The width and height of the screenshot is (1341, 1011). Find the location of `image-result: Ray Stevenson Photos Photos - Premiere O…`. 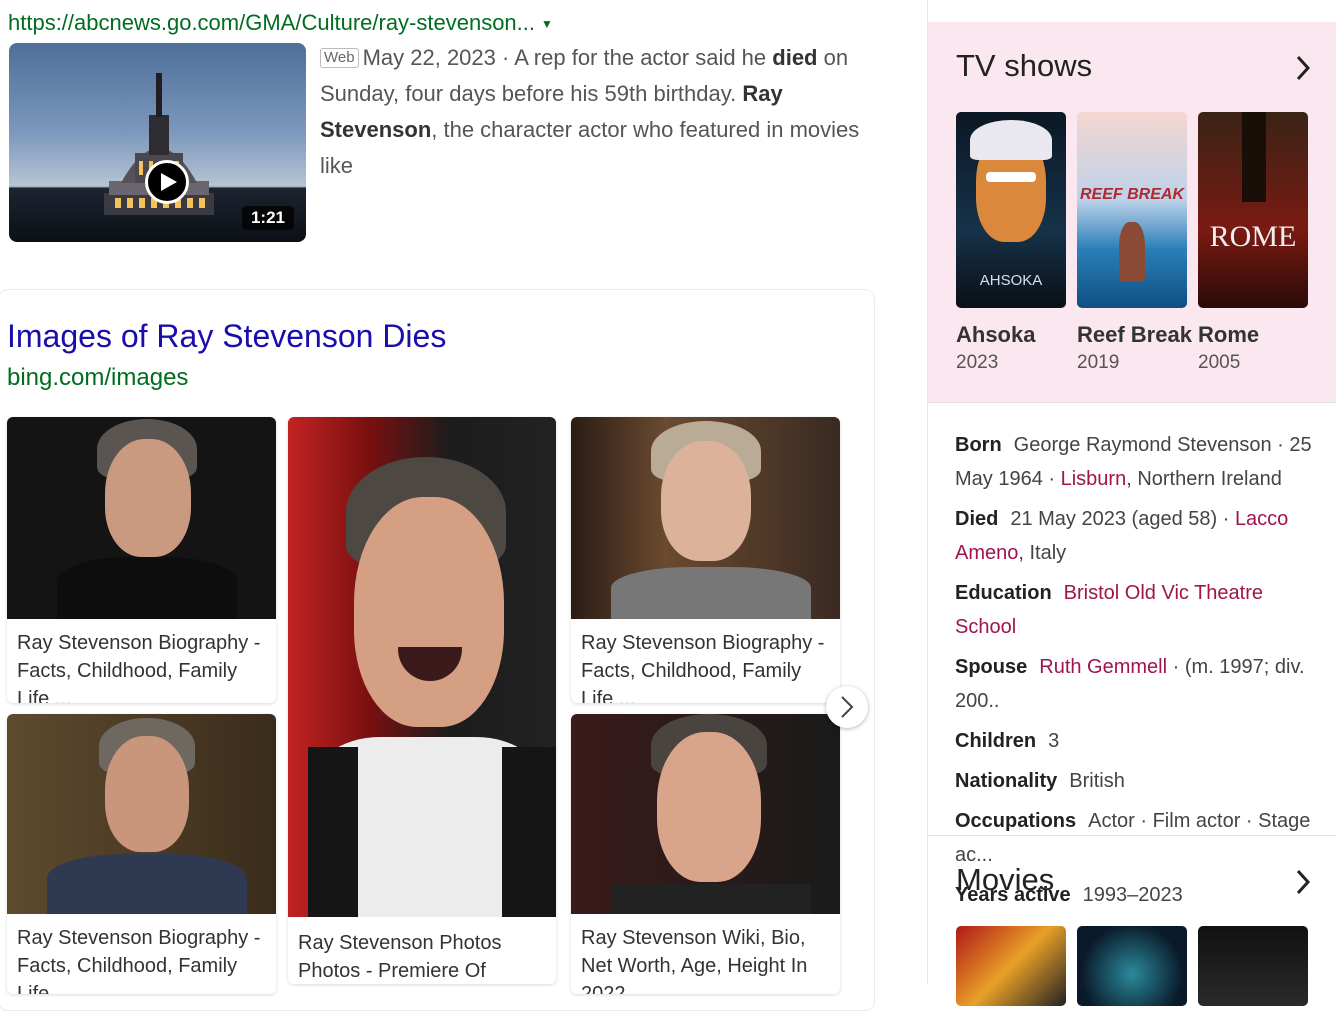

image-result: Ray Stevenson Photos Photos - Premiere O… is located at coordinates (422, 700).